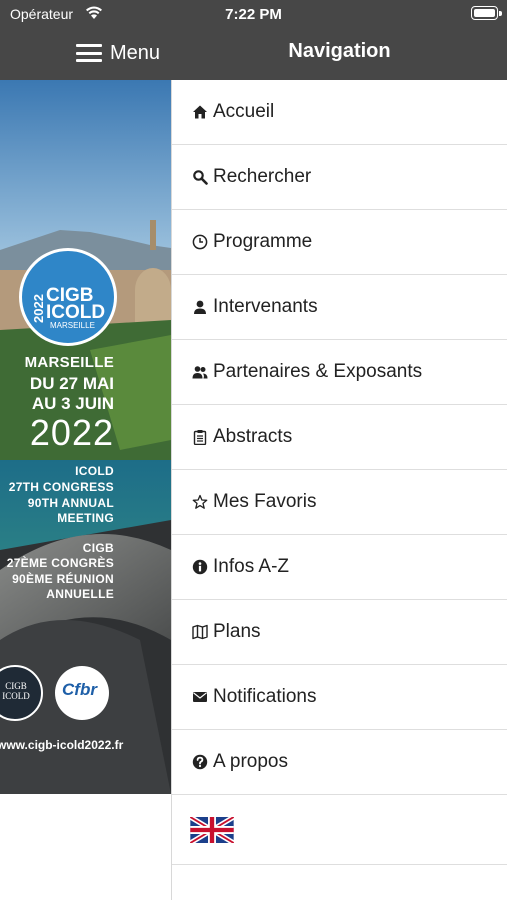  I want to click on nav-item-label: Abstracts, so click(253, 436).